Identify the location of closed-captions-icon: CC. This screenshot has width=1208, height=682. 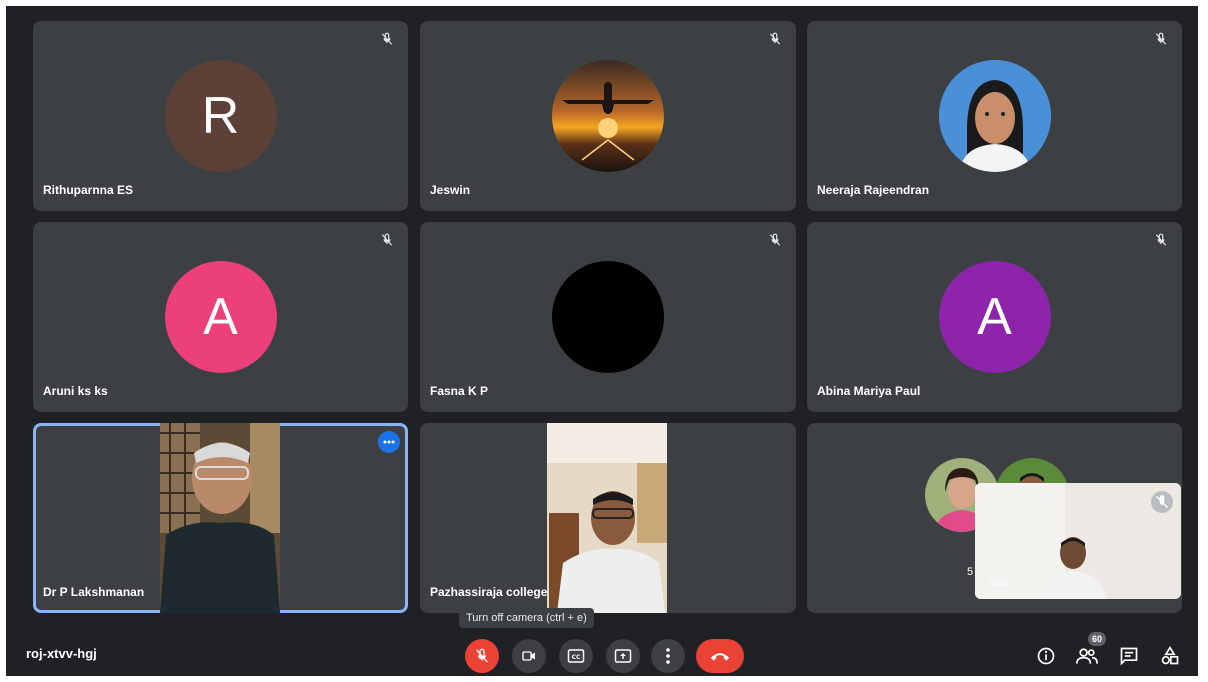
(576, 656).